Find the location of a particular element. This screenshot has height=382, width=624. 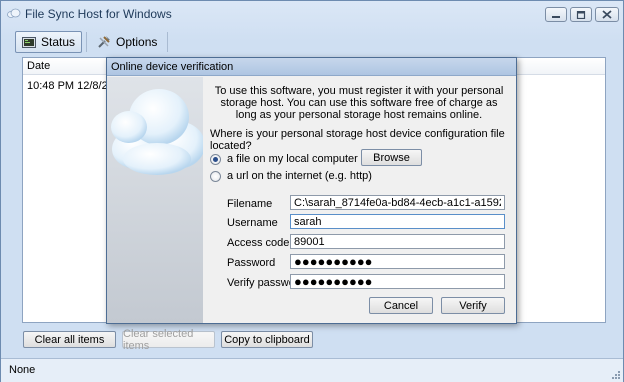

cancel-button: Cancel is located at coordinates (401, 305).